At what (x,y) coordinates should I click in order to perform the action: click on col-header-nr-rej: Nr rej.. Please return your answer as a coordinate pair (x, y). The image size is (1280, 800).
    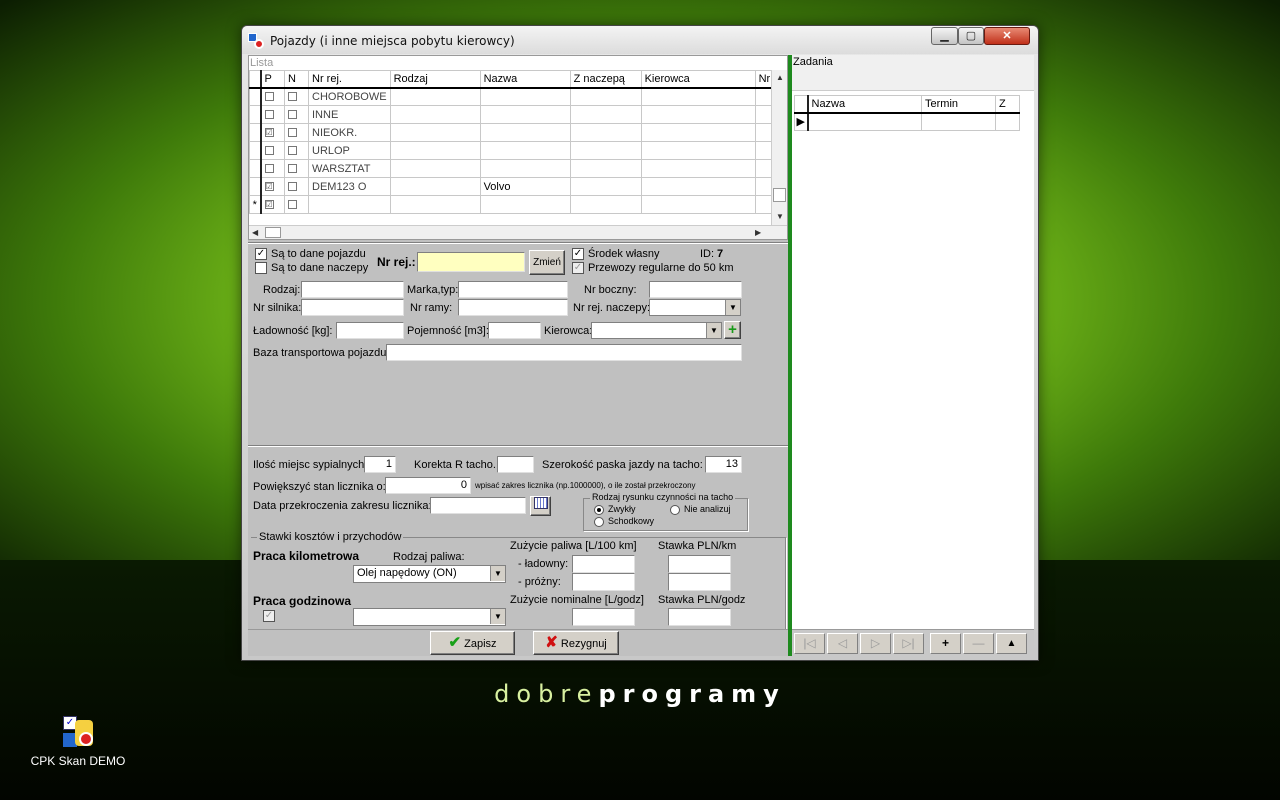
    Looking at the image, I should click on (349, 79).